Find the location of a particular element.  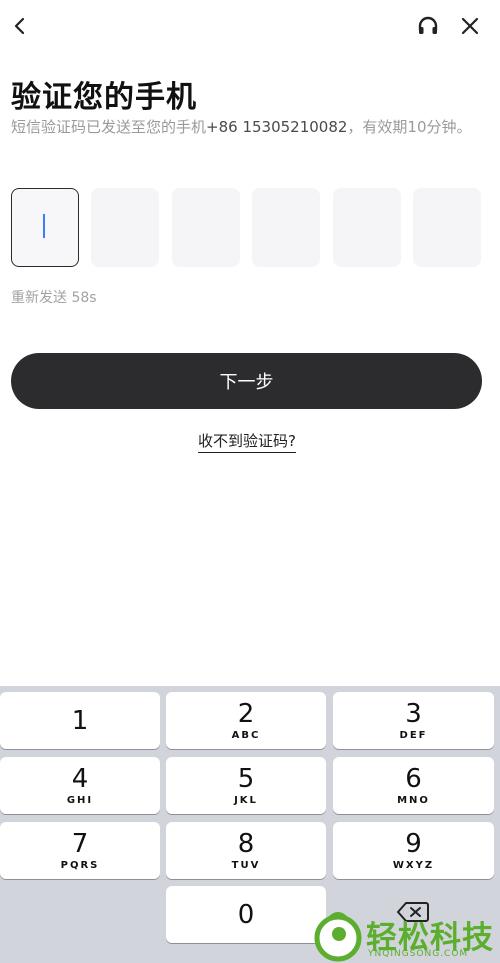

key-6: 6 MNO is located at coordinates (413, 785).